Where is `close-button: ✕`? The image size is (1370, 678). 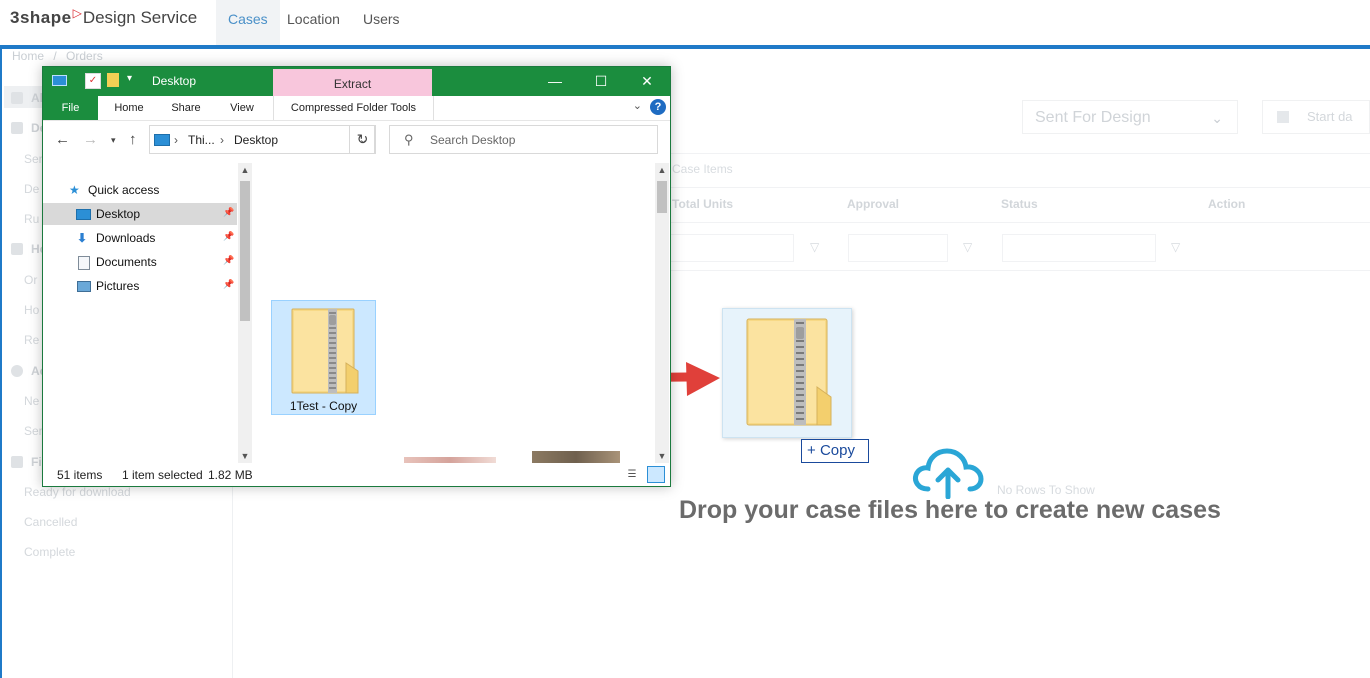
close-button: ✕ is located at coordinates (647, 81).